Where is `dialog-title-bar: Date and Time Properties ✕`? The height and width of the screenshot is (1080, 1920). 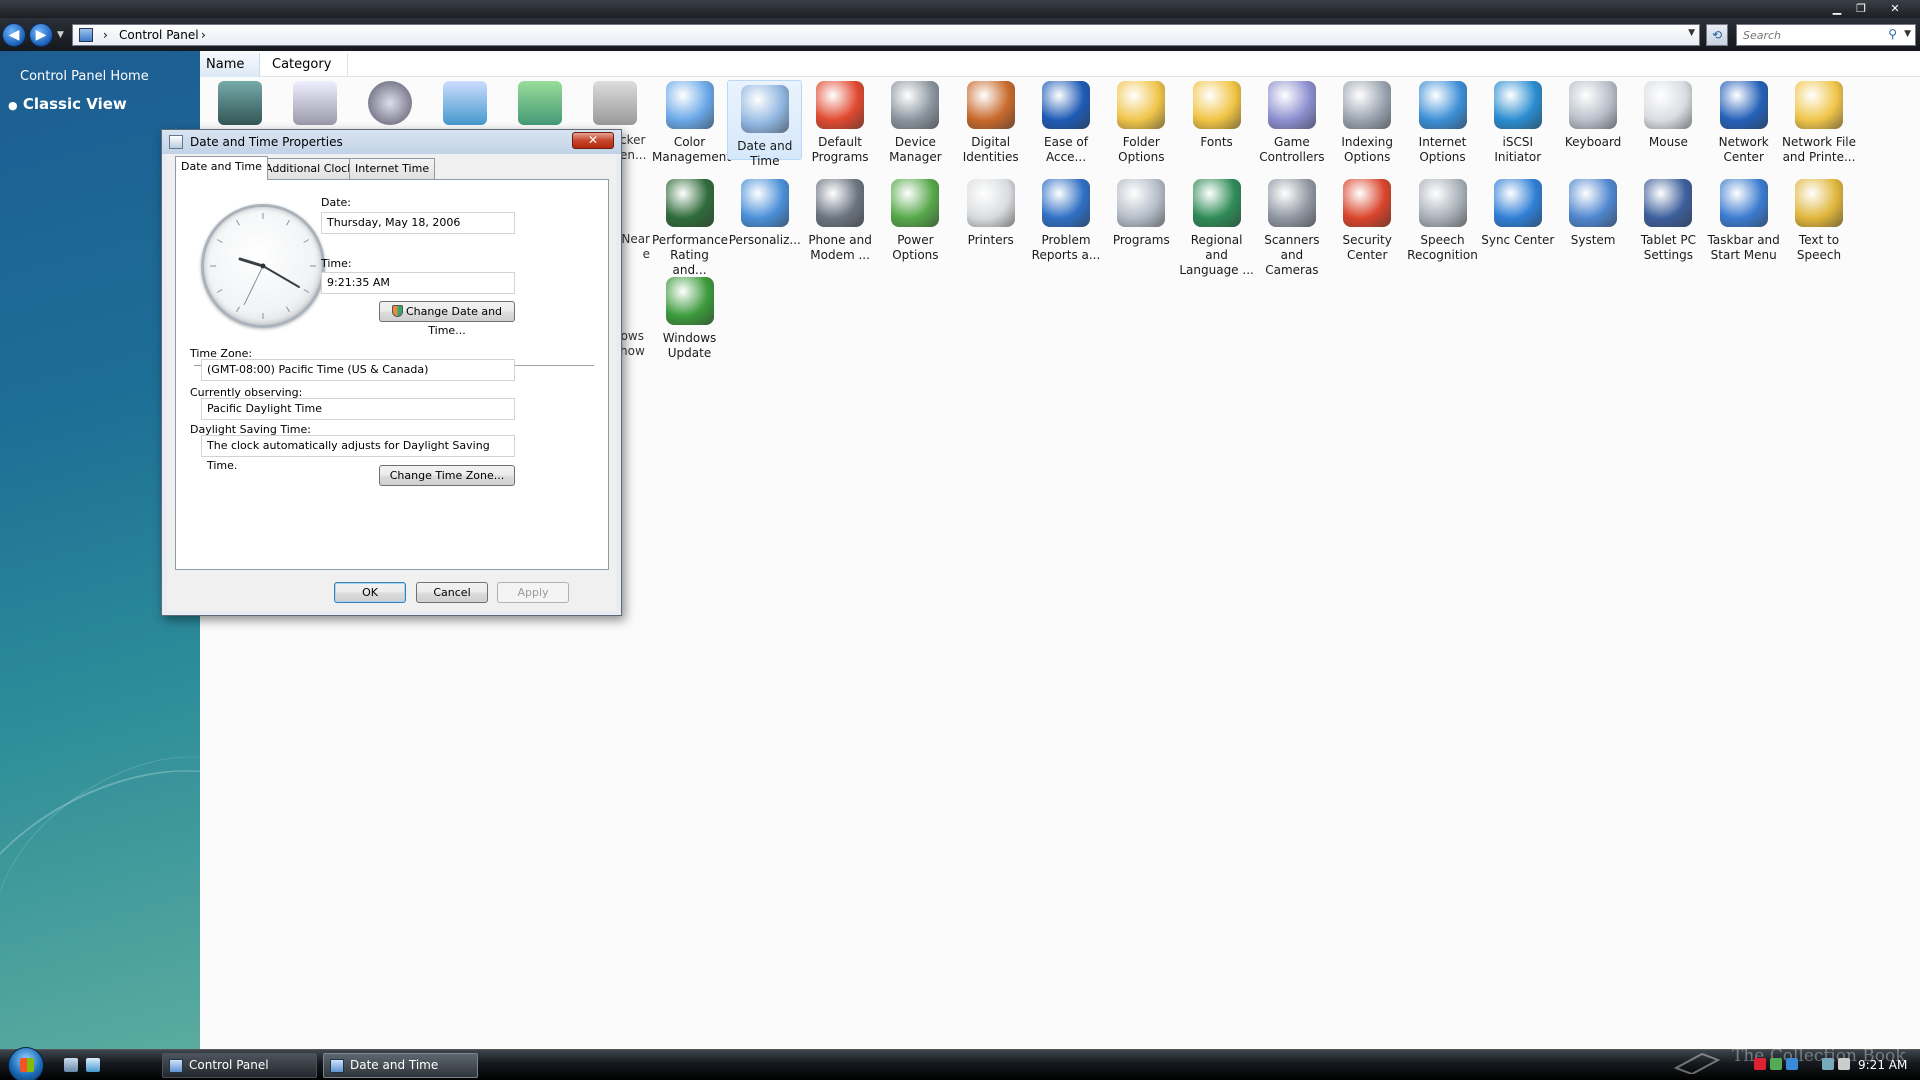 dialog-title-bar: Date and Time Properties ✕ is located at coordinates (391, 142).